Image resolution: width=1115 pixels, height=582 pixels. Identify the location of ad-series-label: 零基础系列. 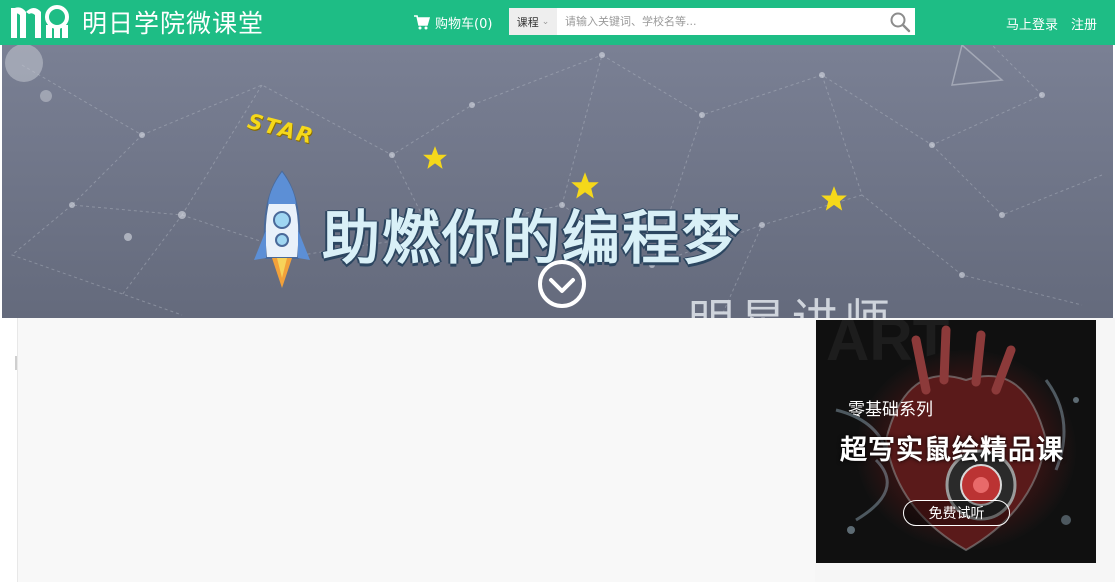
(890, 410).